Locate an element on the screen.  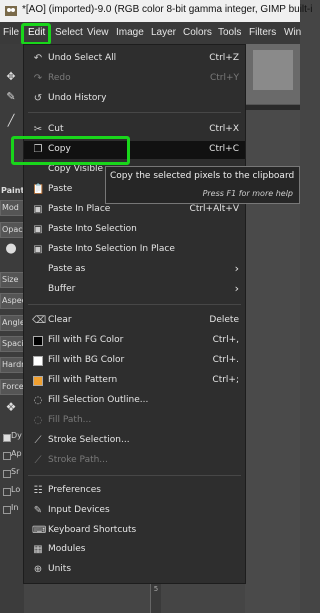
units-icon: ⊕ is located at coordinates (38, 569).